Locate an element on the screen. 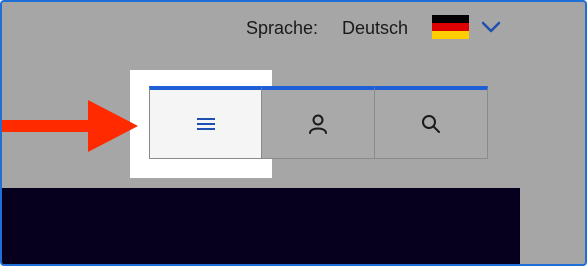  user-icon is located at coordinates (318, 124).